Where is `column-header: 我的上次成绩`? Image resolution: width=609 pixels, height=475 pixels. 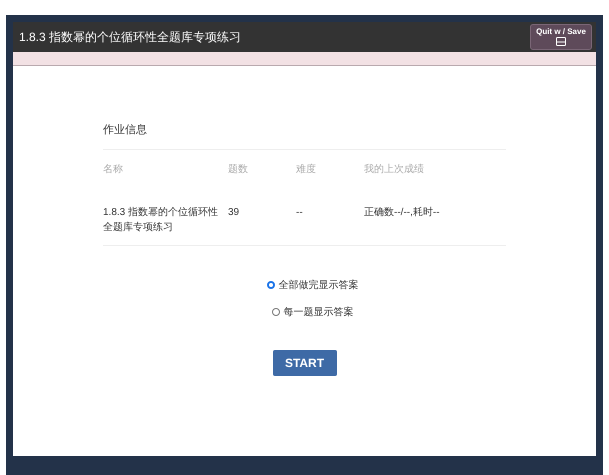 column-header: 我的上次成绩 is located at coordinates (394, 169).